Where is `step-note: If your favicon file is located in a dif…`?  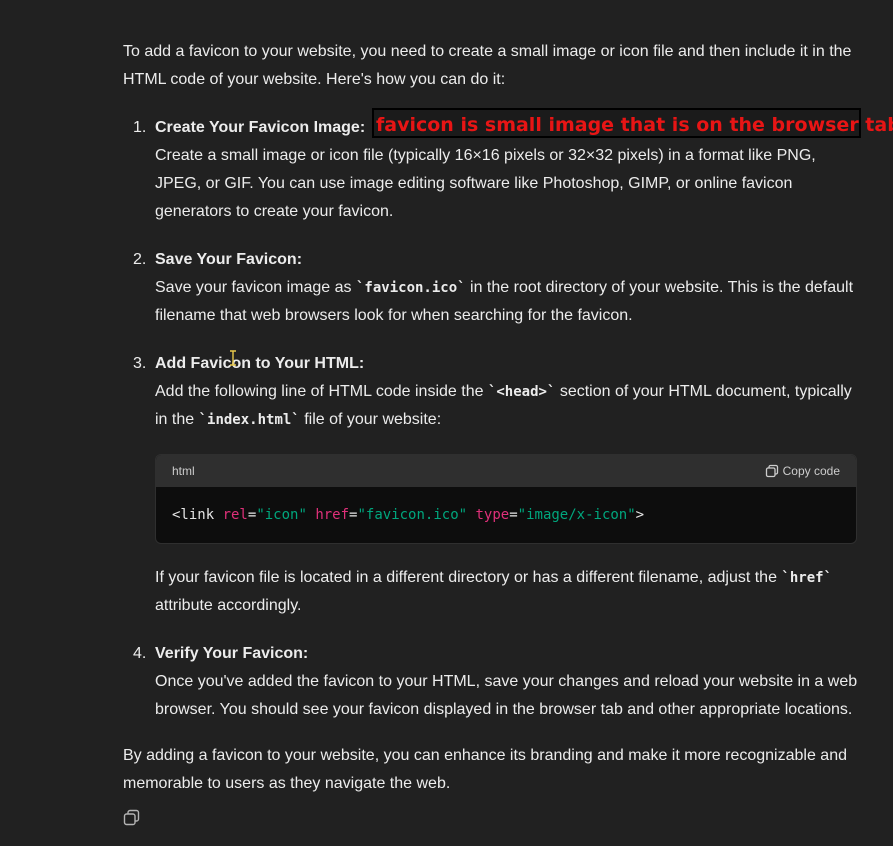 step-note: If your favicon file is located in a dif… is located at coordinates (509, 592).